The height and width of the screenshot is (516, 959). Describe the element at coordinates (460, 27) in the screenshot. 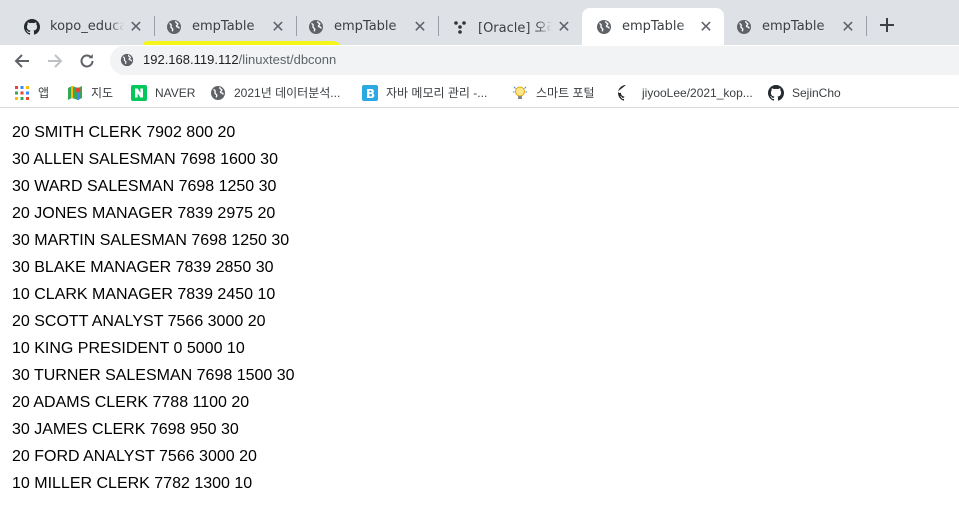

I see `dots-icon` at that location.